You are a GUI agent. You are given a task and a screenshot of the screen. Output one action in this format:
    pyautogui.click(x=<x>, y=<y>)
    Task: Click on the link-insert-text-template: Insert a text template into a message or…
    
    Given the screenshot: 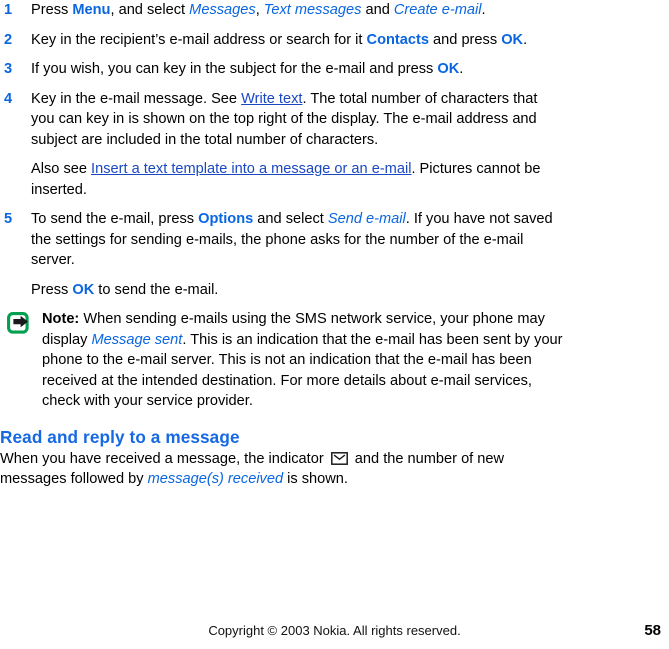 What is the action you would take?
    pyautogui.click(x=251, y=169)
    